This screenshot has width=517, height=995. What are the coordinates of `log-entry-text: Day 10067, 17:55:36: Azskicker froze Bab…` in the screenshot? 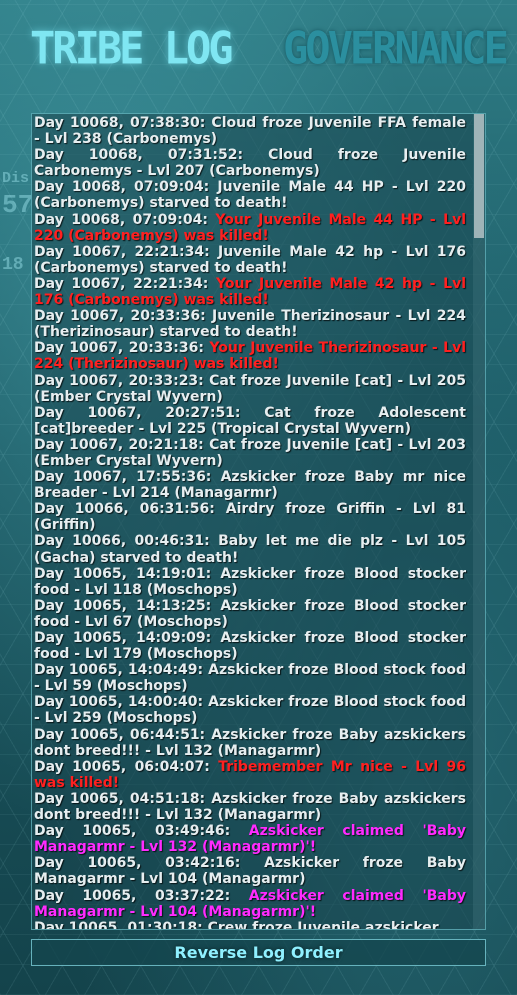 It's located at (250, 485).